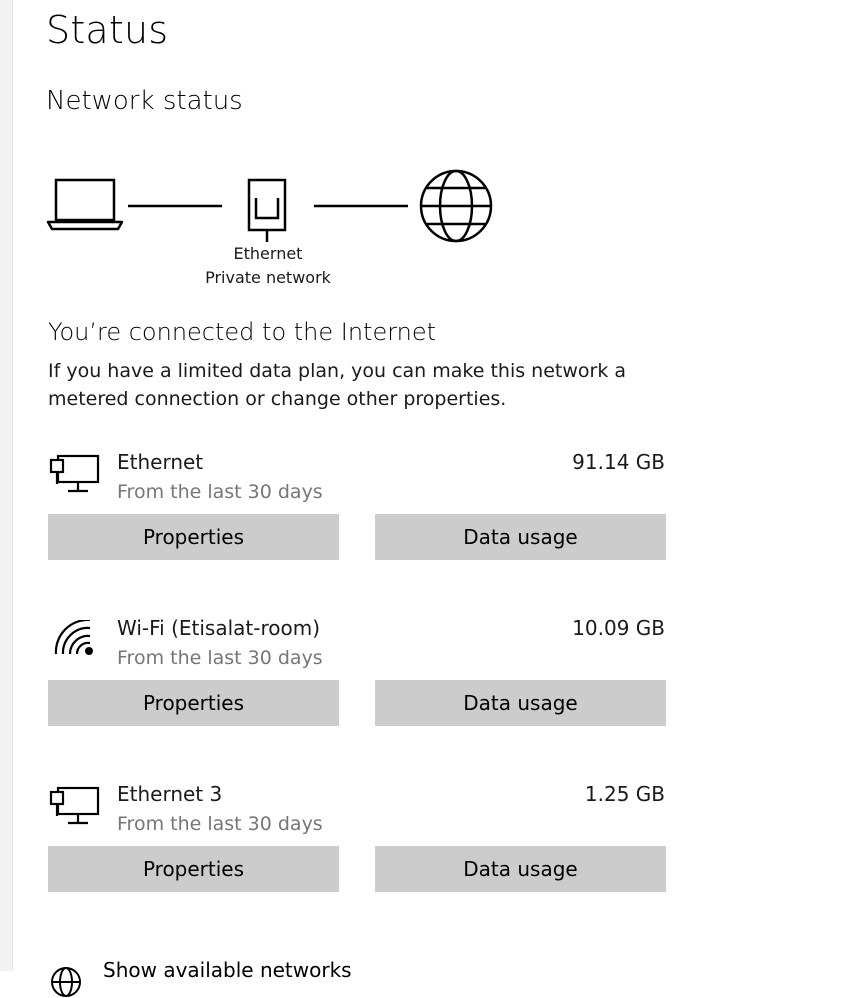 This screenshot has height=998, width=853. Describe the element at coordinates (618, 462) in the screenshot. I see `network-usage: 91.14 GB` at that location.